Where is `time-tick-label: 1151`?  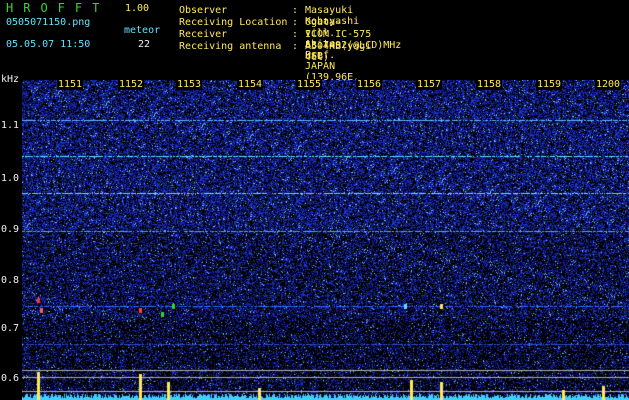 time-tick-label: 1151 is located at coordinates (70, 84).